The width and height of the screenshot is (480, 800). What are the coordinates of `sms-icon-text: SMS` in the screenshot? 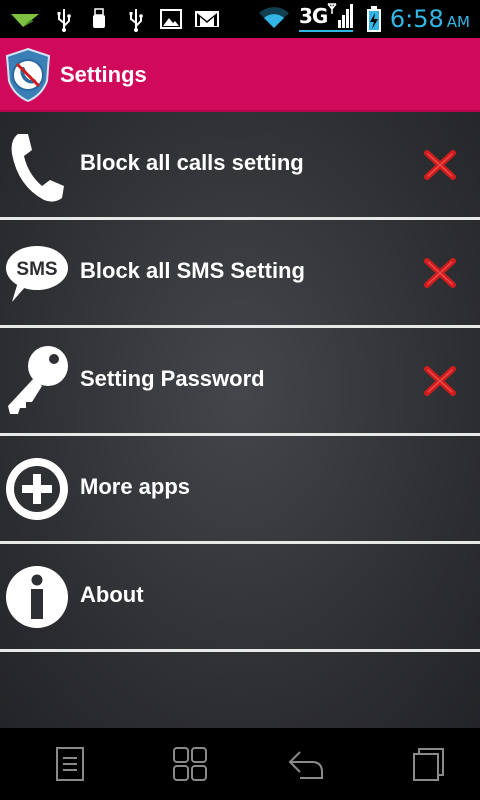 It's located at (36, 269).